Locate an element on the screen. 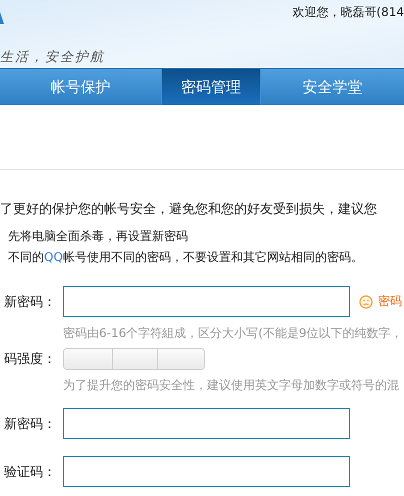  hint-text: 密码由6-16个字符組成，区分大小写(不能是9位以下的纯数字， is located at coordinates (233, 333).